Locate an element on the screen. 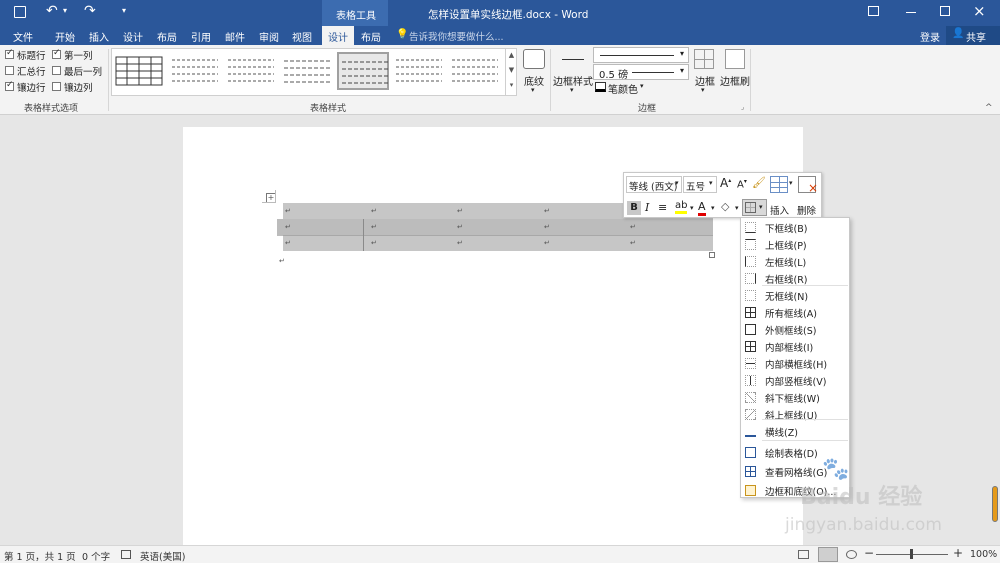 The width and height of the screenshot is (1000, 563). total-row-checkbox is located at coordinates (9, 70).